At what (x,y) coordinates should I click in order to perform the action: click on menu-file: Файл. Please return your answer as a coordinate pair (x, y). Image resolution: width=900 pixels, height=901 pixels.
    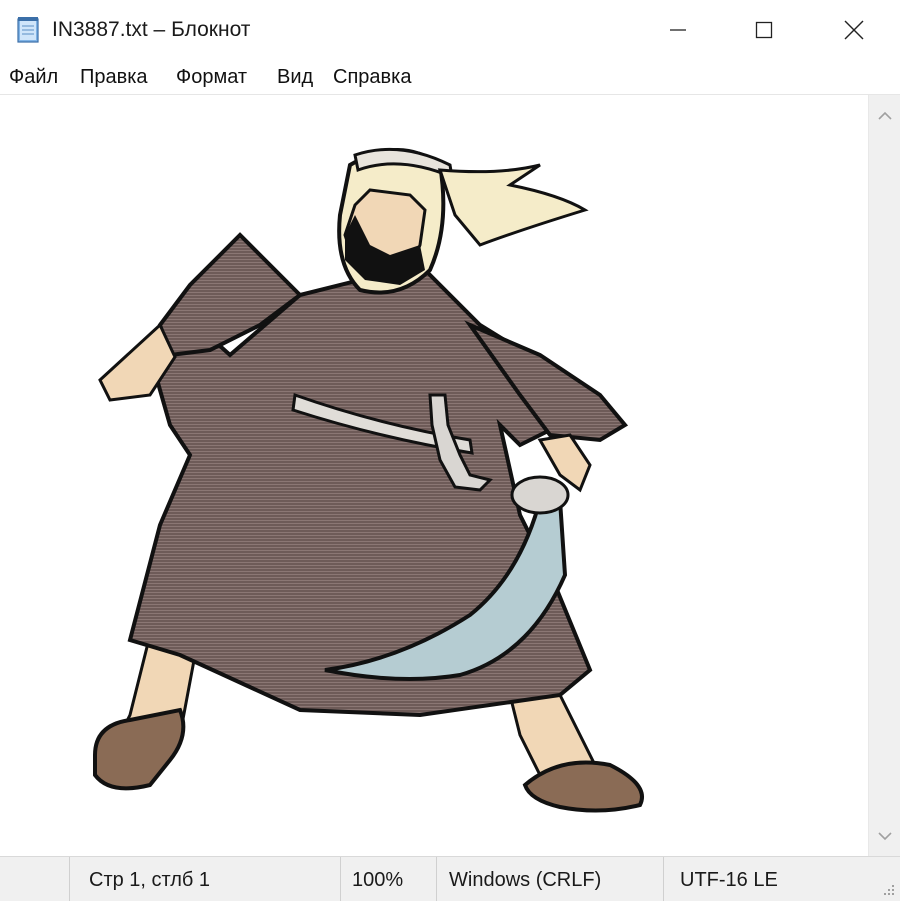
    Looking at the image, I should click on (33, 77).